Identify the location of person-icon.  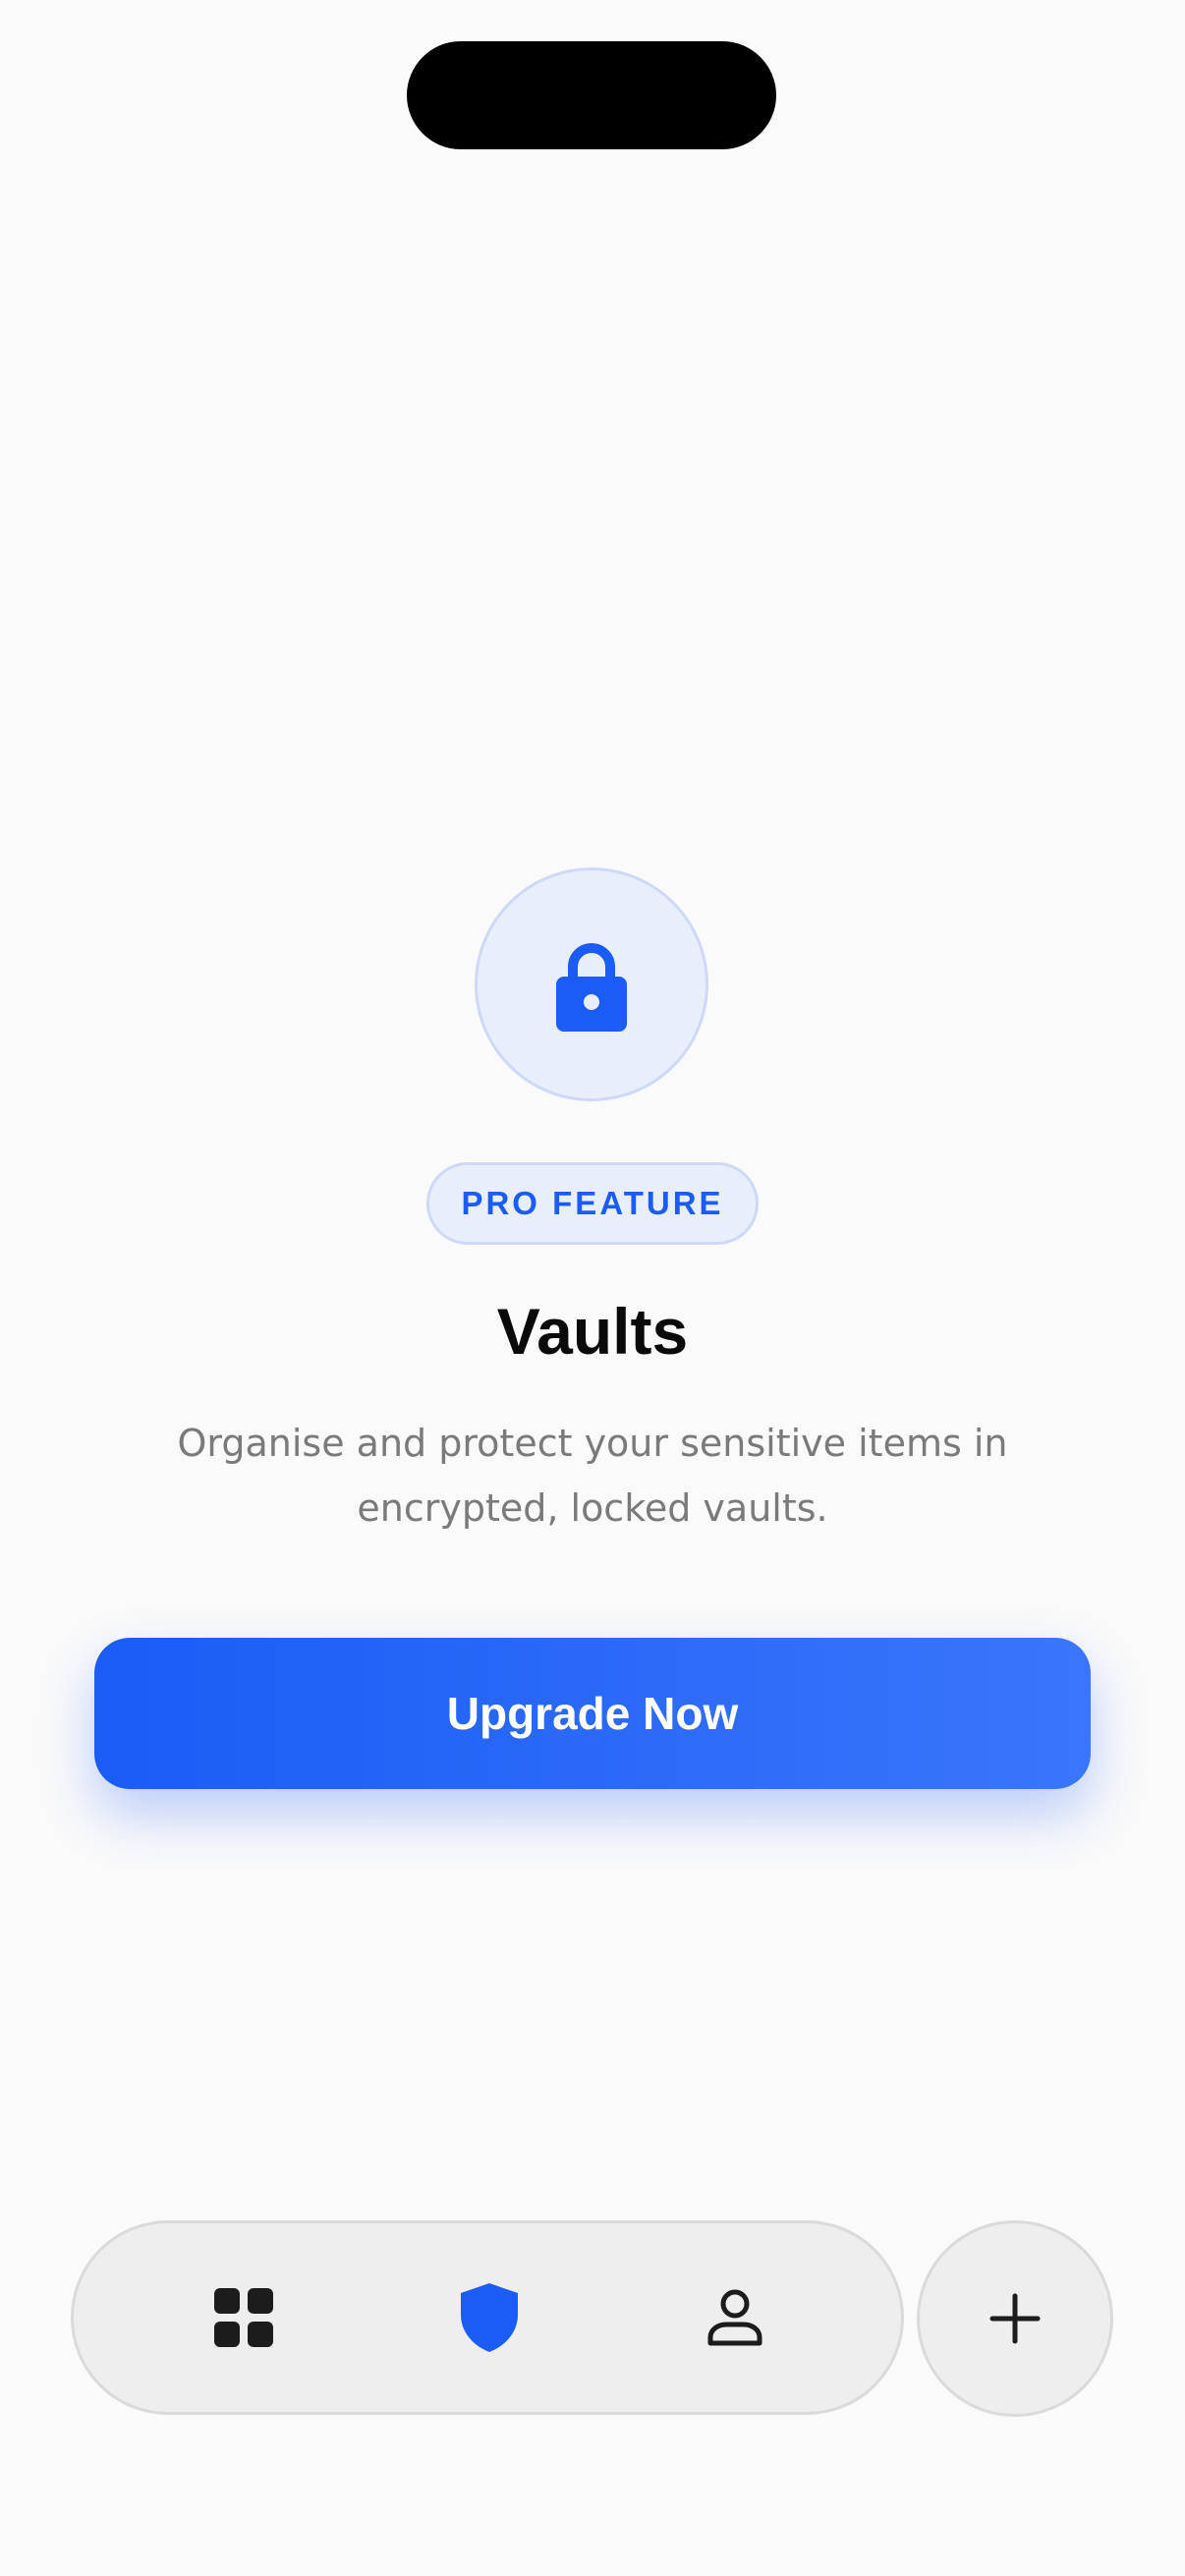
(734, 2317).